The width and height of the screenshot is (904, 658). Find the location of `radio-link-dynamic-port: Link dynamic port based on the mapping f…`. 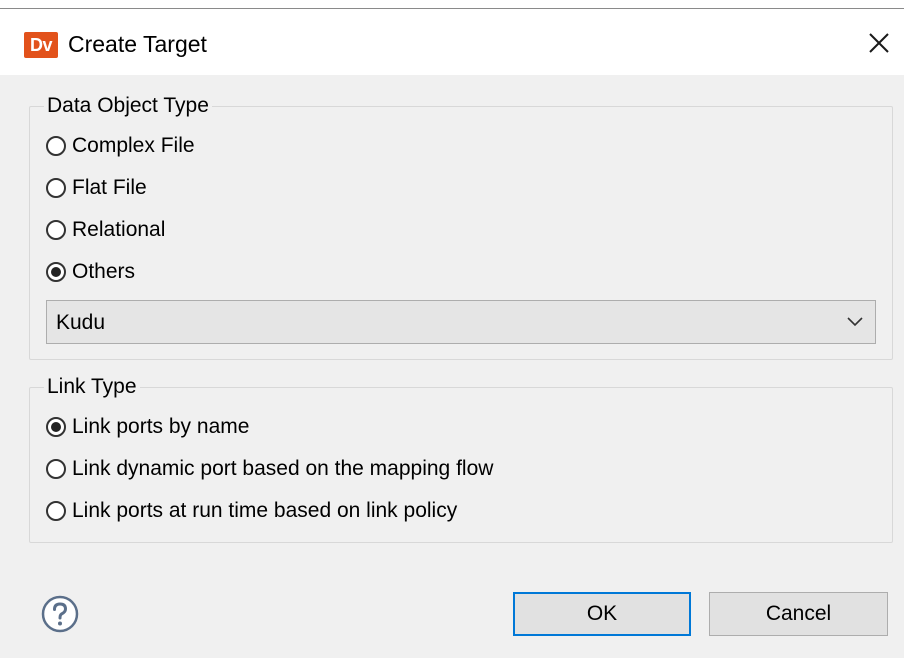

radio-link-dynamic-port: Link dynamic port based on the mapping f… is located at coordinates (269, 469).